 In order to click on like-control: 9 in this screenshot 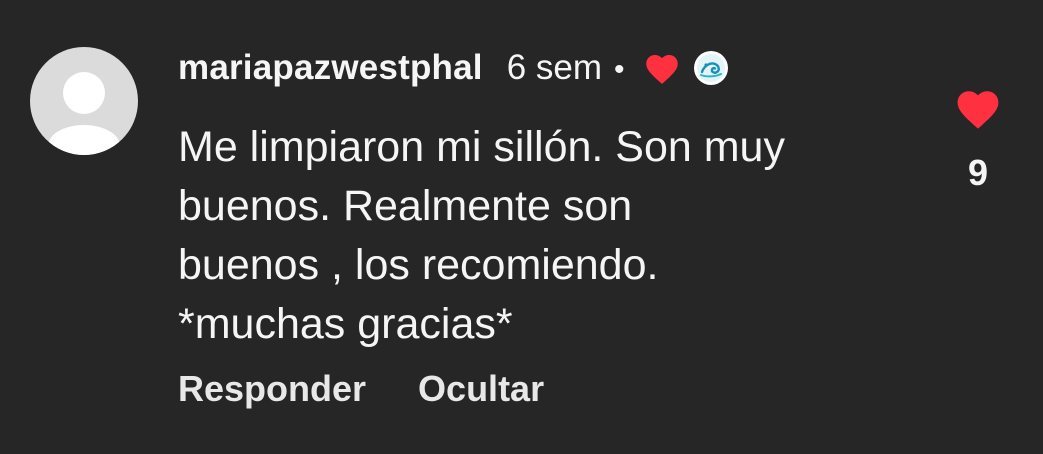, I will do `click(978, 140)`.